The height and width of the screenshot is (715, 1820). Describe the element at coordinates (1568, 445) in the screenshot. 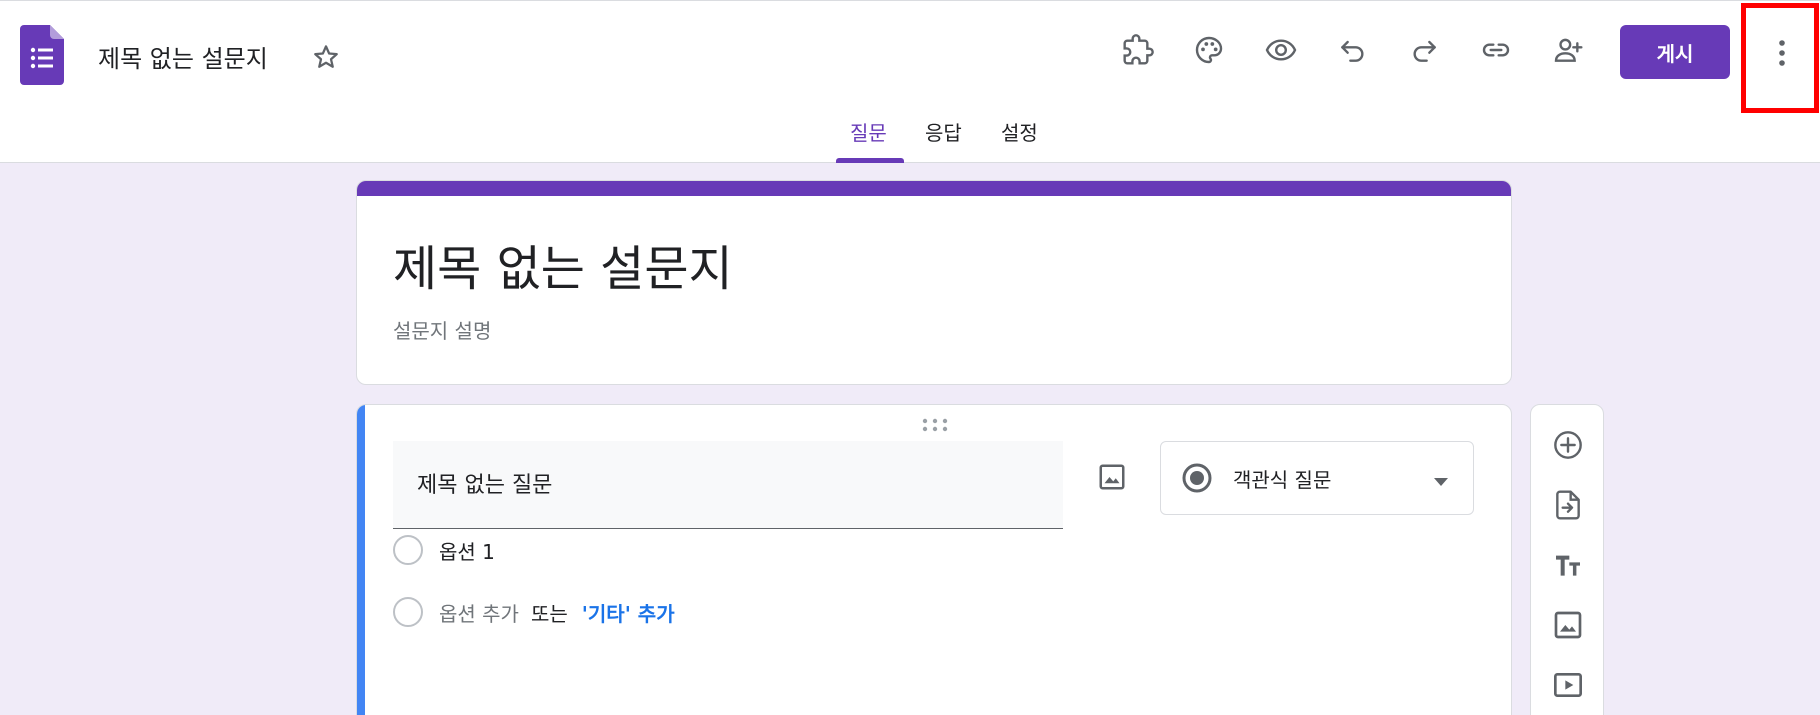

I see `add-question-icon` at that location.